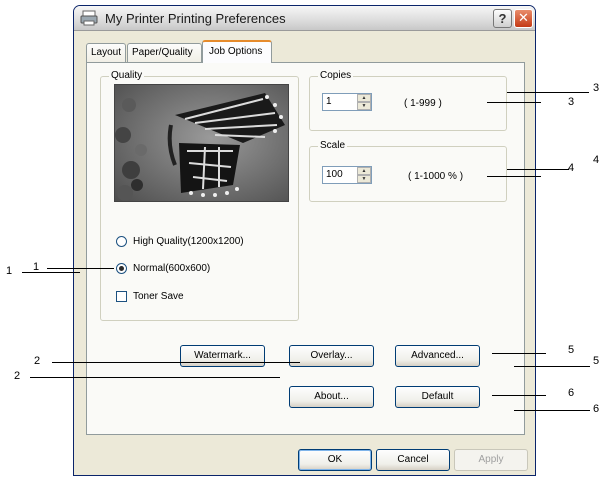 This screenshot has width=601, height=478. Describe the element at coordinates (106, 52) in the screenshot. I see `tab-layout: Layout` at that location.